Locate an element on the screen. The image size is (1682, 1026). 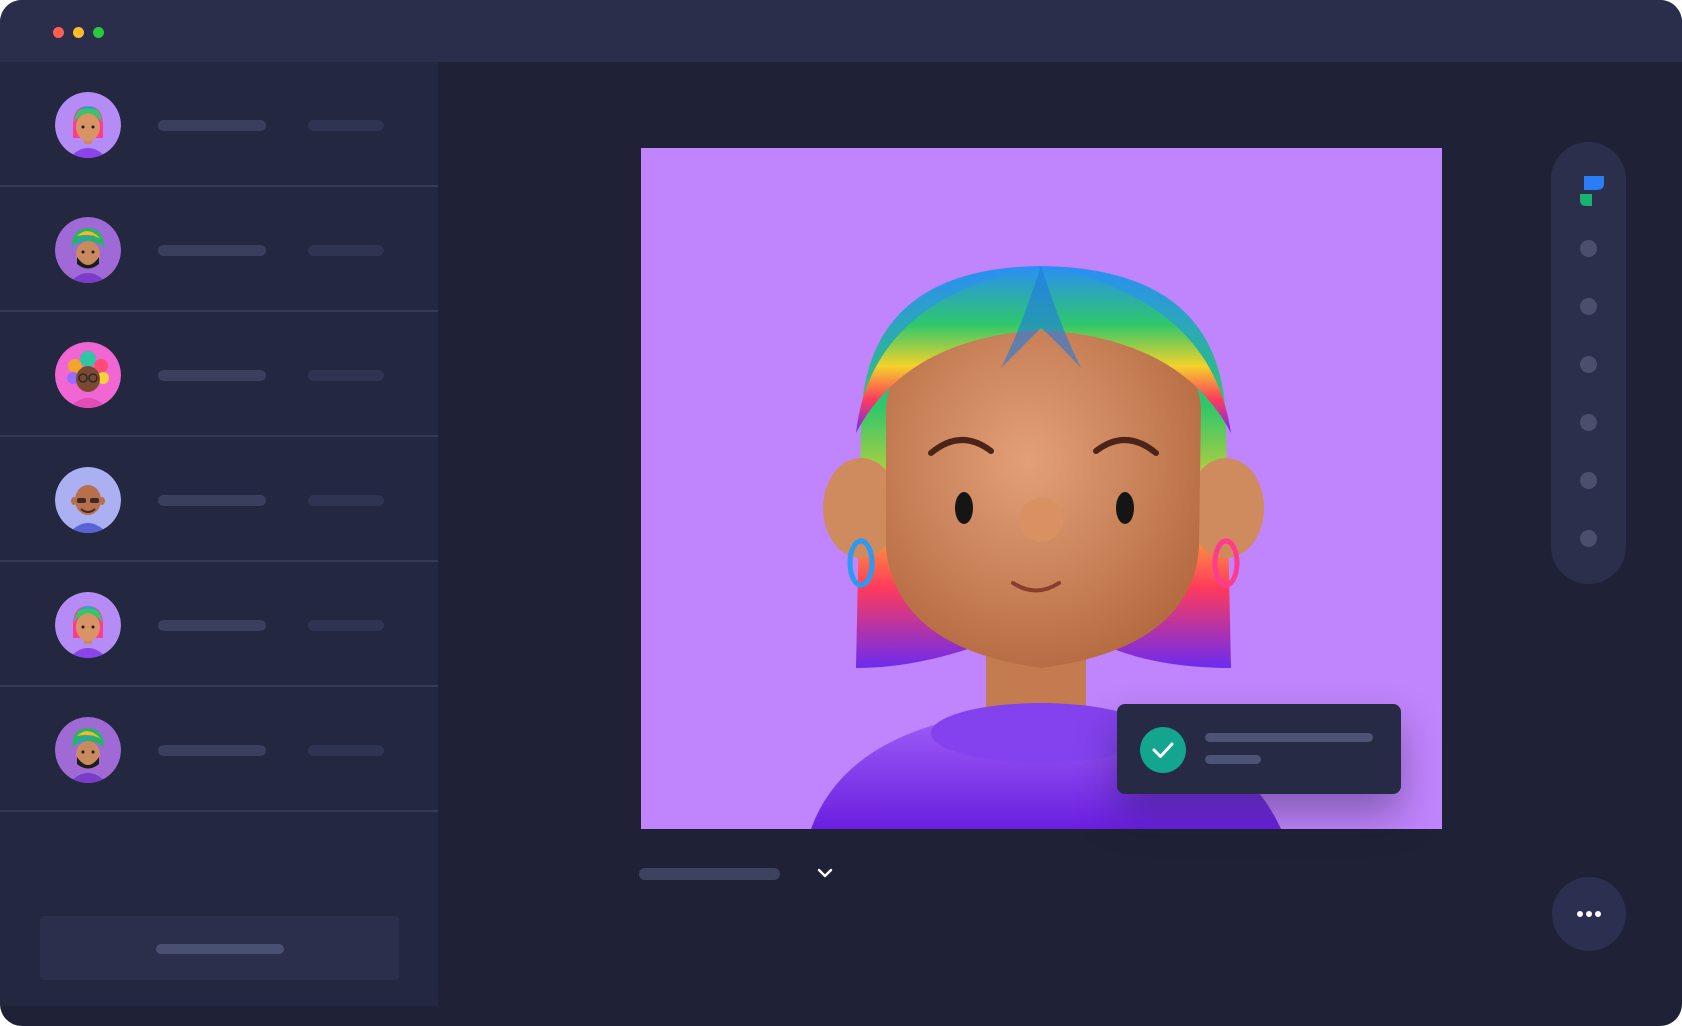
more-options-button is located at coordinates (1589, 914).